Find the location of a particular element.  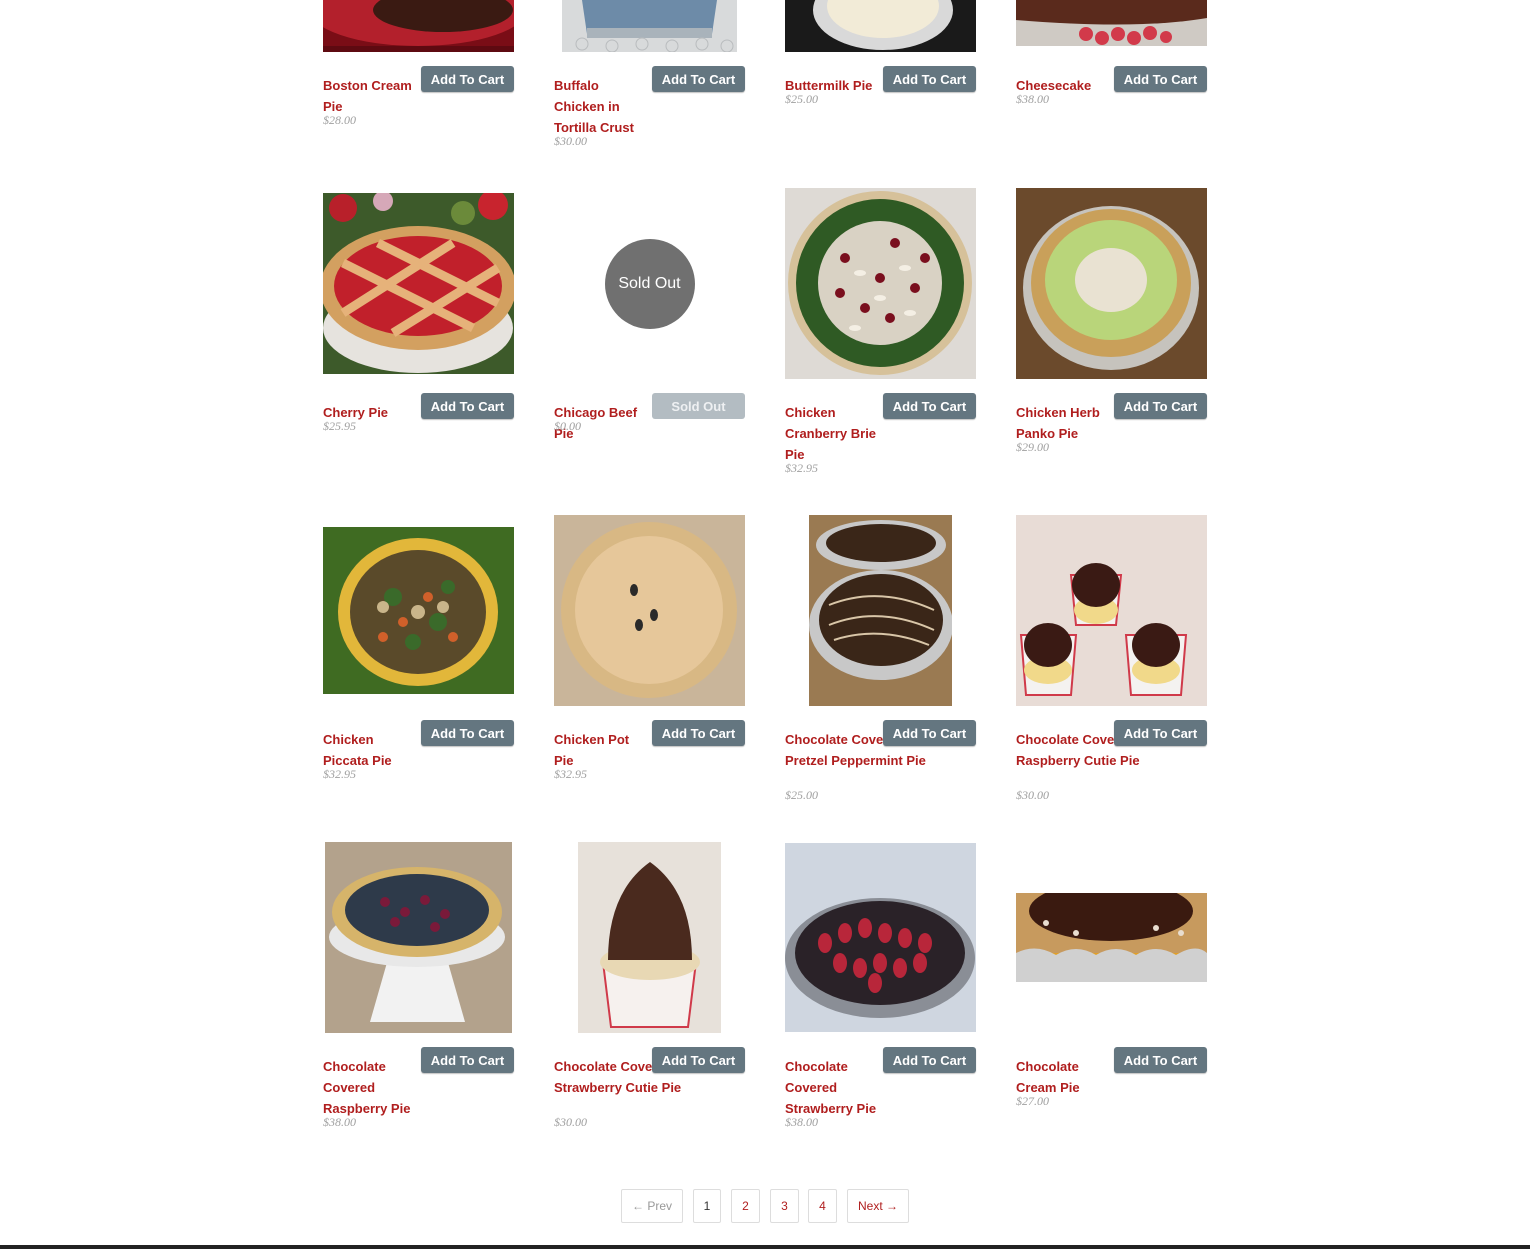

product-title: Chocolate Cream Pie is located at coordinates (1062, 1077).